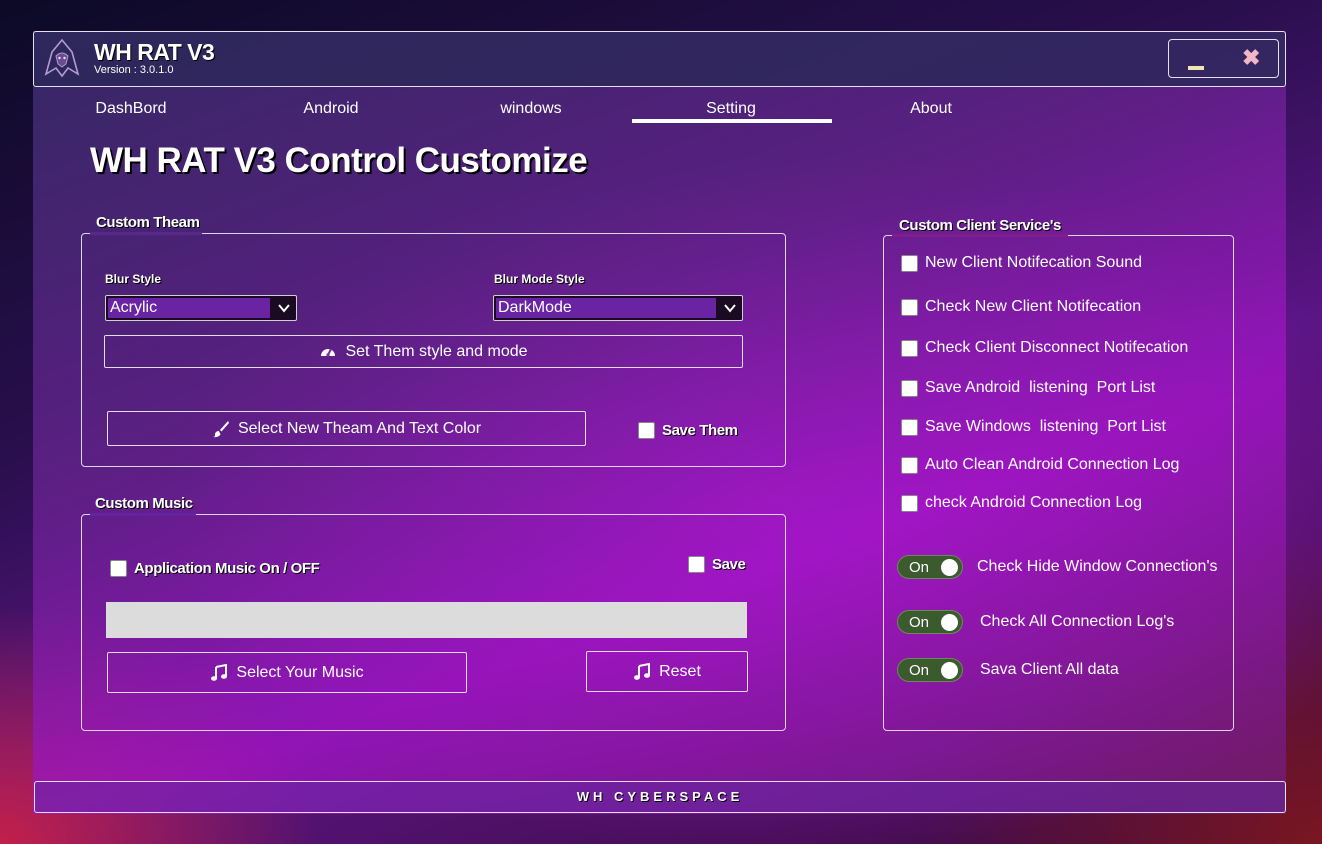 This screenshot has height=844, width=1322. What do you see at coordinates (1223, 58) in the screenshot?
I see `window-controls: ✖` at bounding box center [1223, 58].